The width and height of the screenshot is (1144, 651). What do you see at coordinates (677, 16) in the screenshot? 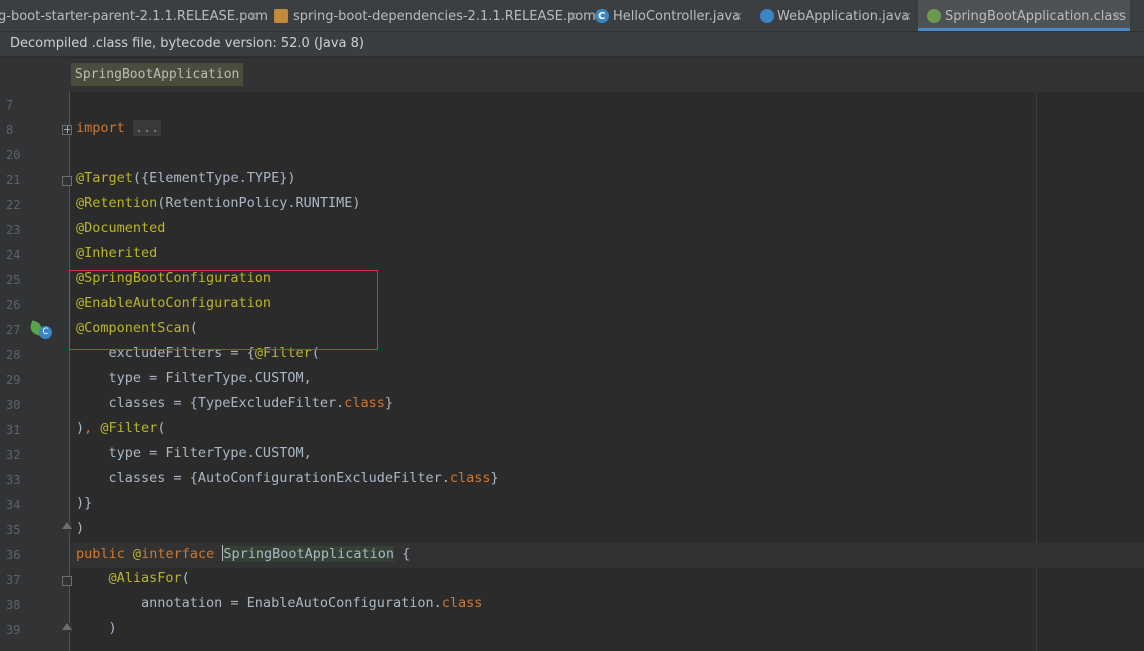
I see `tab-label: HelloController.java` at bounding box center [677, 16].